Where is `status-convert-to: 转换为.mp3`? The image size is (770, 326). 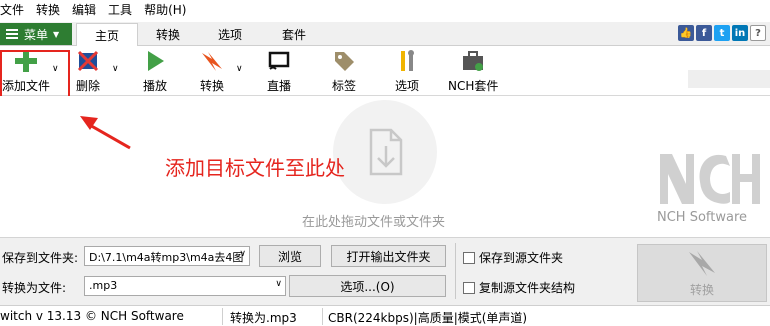
status-convert-to: 转换为.mp3 is located at coordinates (263, 318).